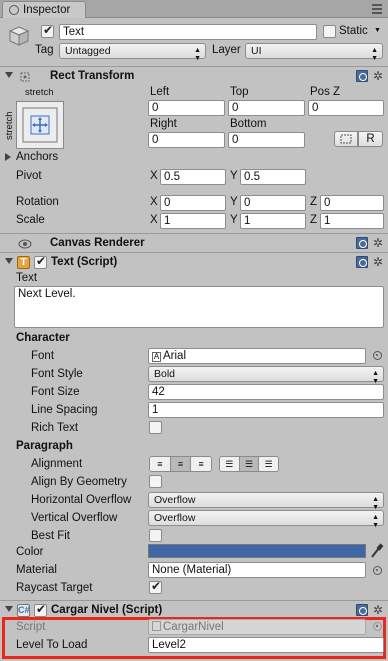 This screenshot has width=388, height=661. What do you see at coordinates (40, 609) in the screenshot?
I see `cargar-enabled-checkbox` at bounding box center [40, 609].